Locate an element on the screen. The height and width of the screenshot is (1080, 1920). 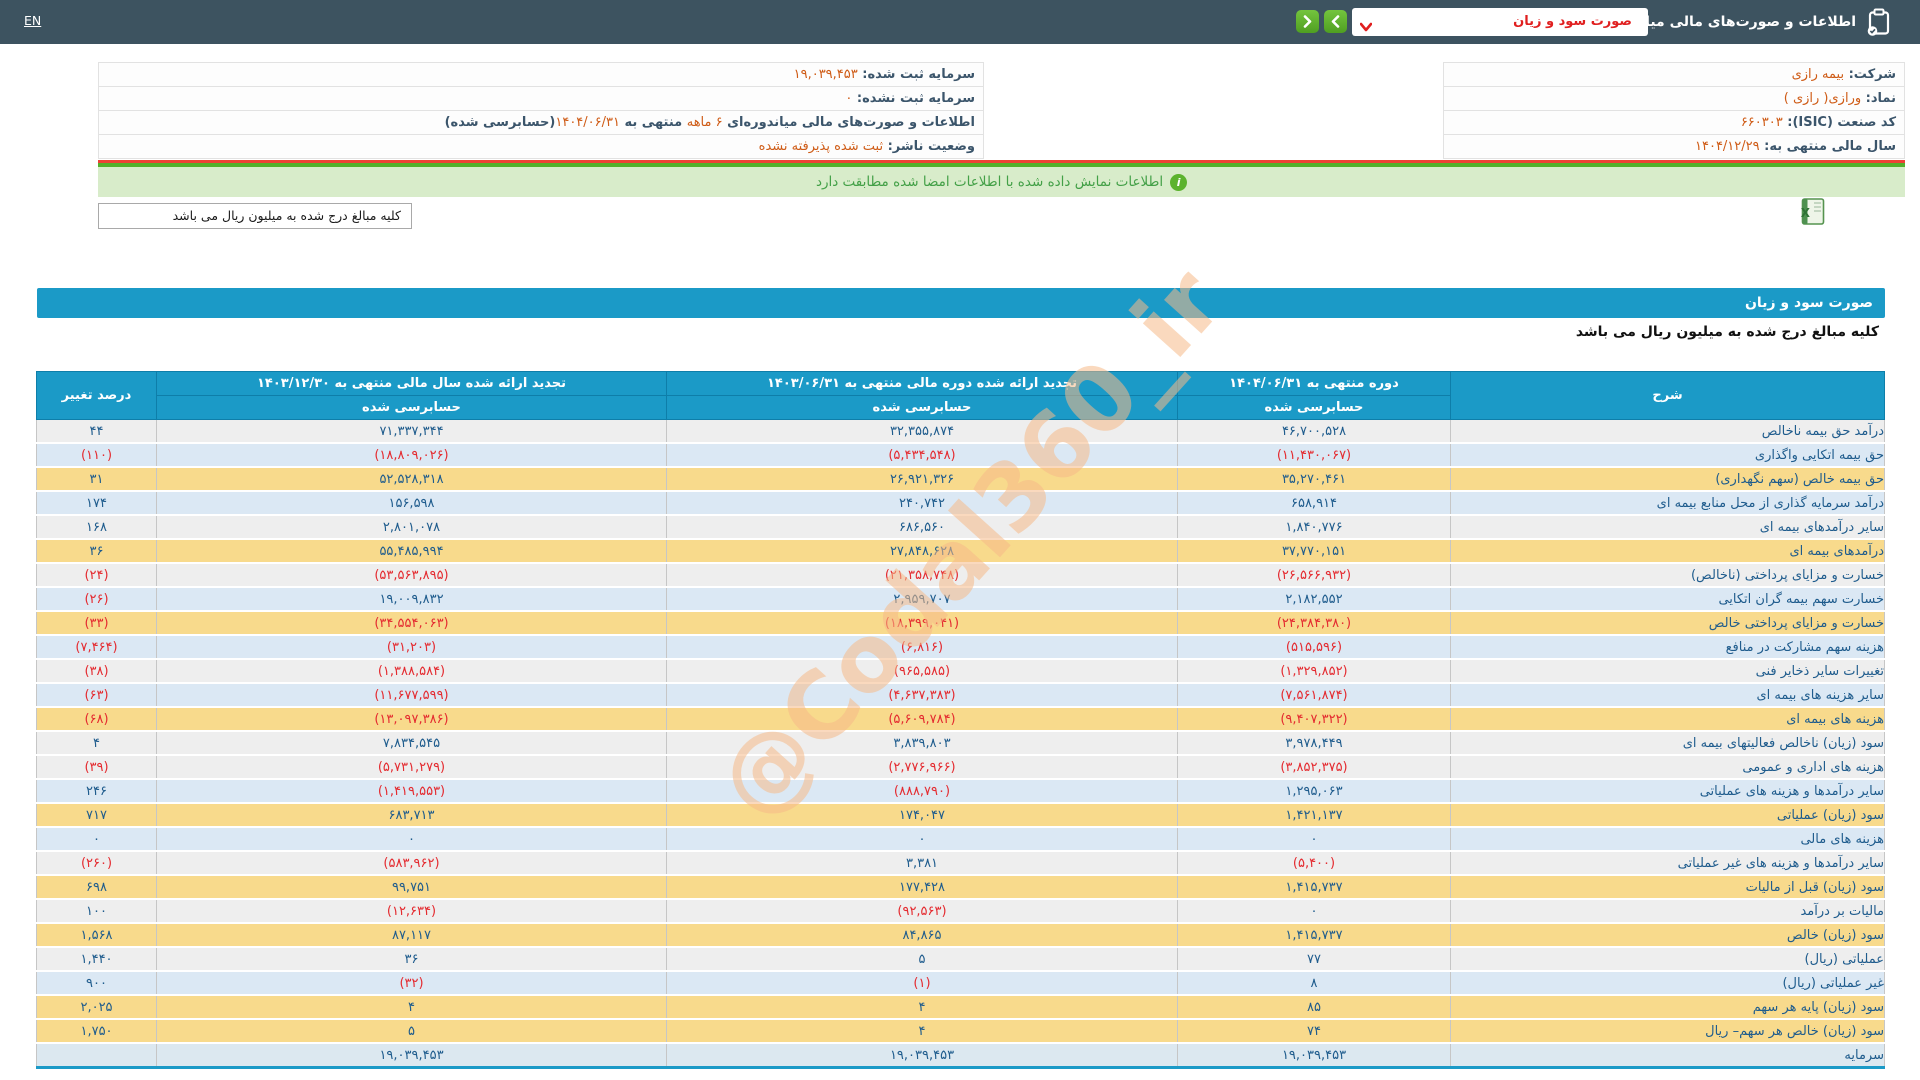
info-label: وضعیت ناشر: is located at coordinates (929, 146).